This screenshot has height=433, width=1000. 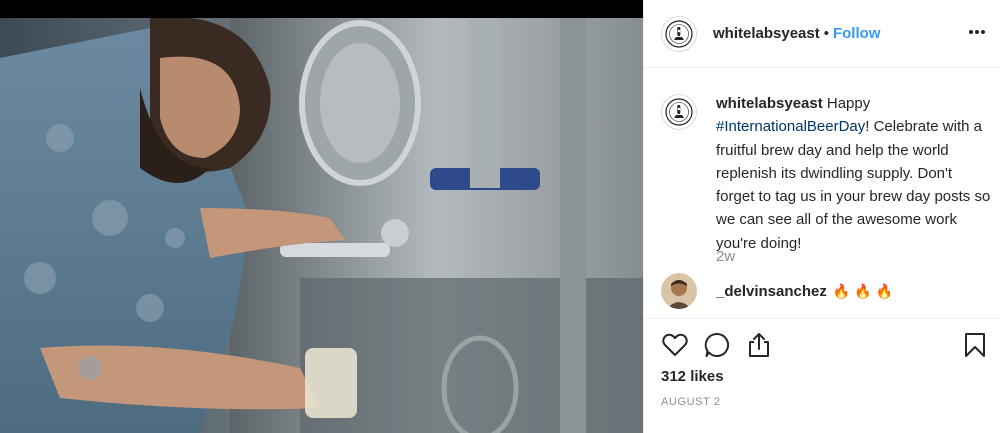 I want to click on commenter-username: _delvinsanchez, so click(x=771, y=291).